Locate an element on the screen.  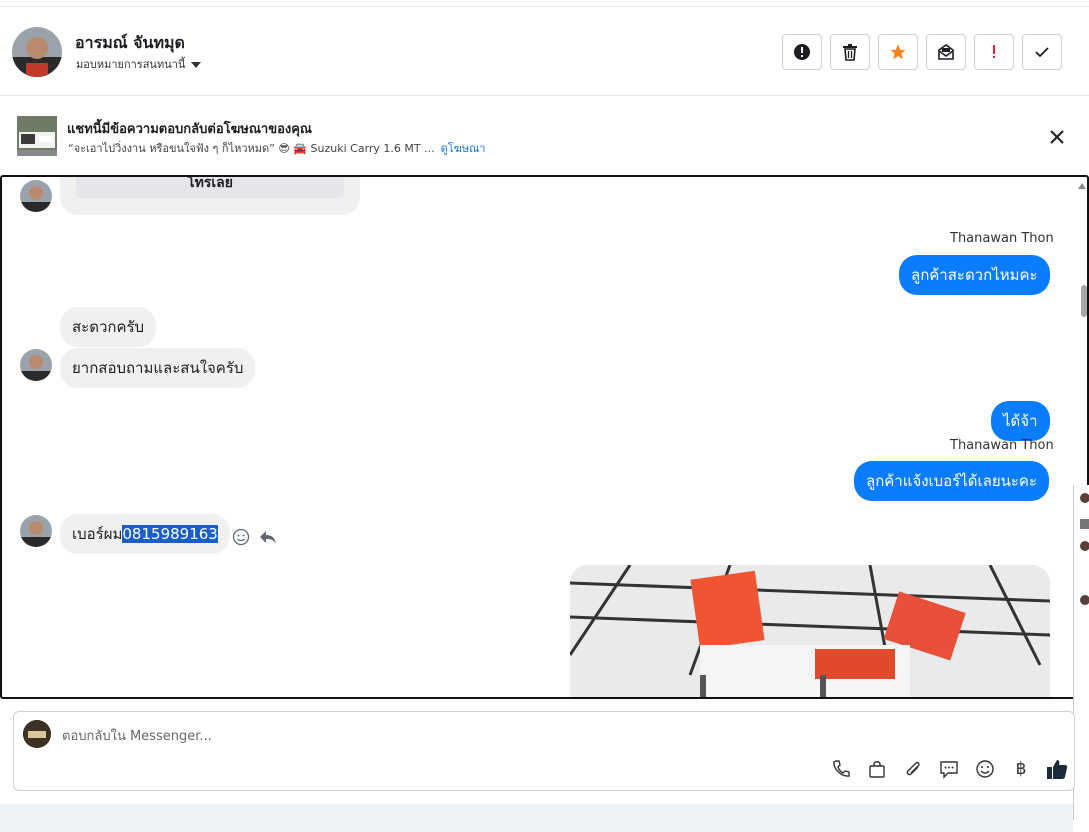
check-icon is located at coordinates (1042, 52).